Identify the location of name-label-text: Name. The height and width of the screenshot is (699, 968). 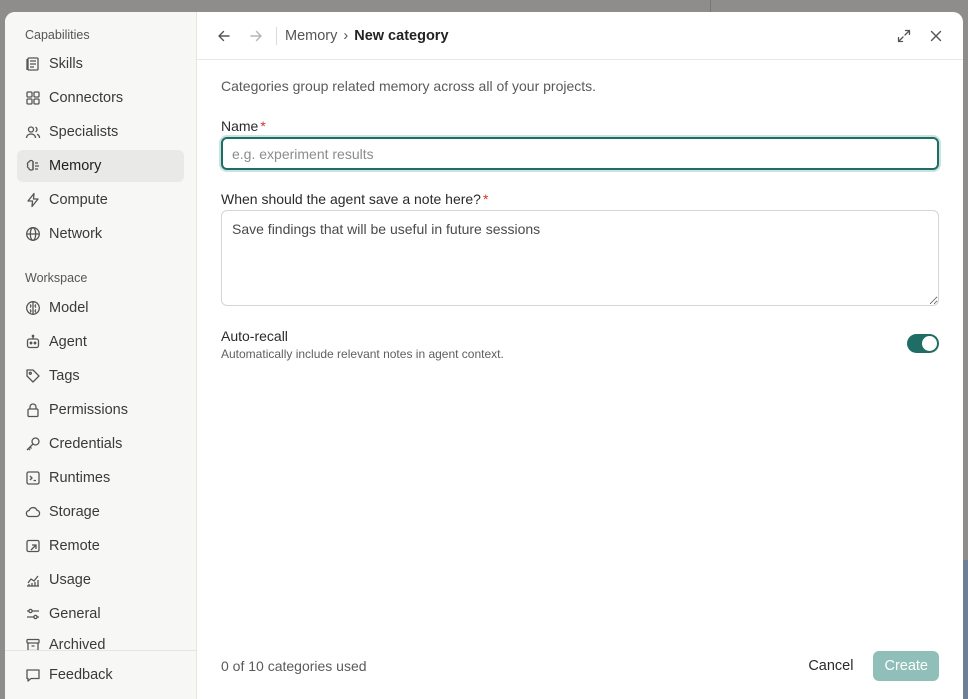
(240, 126).